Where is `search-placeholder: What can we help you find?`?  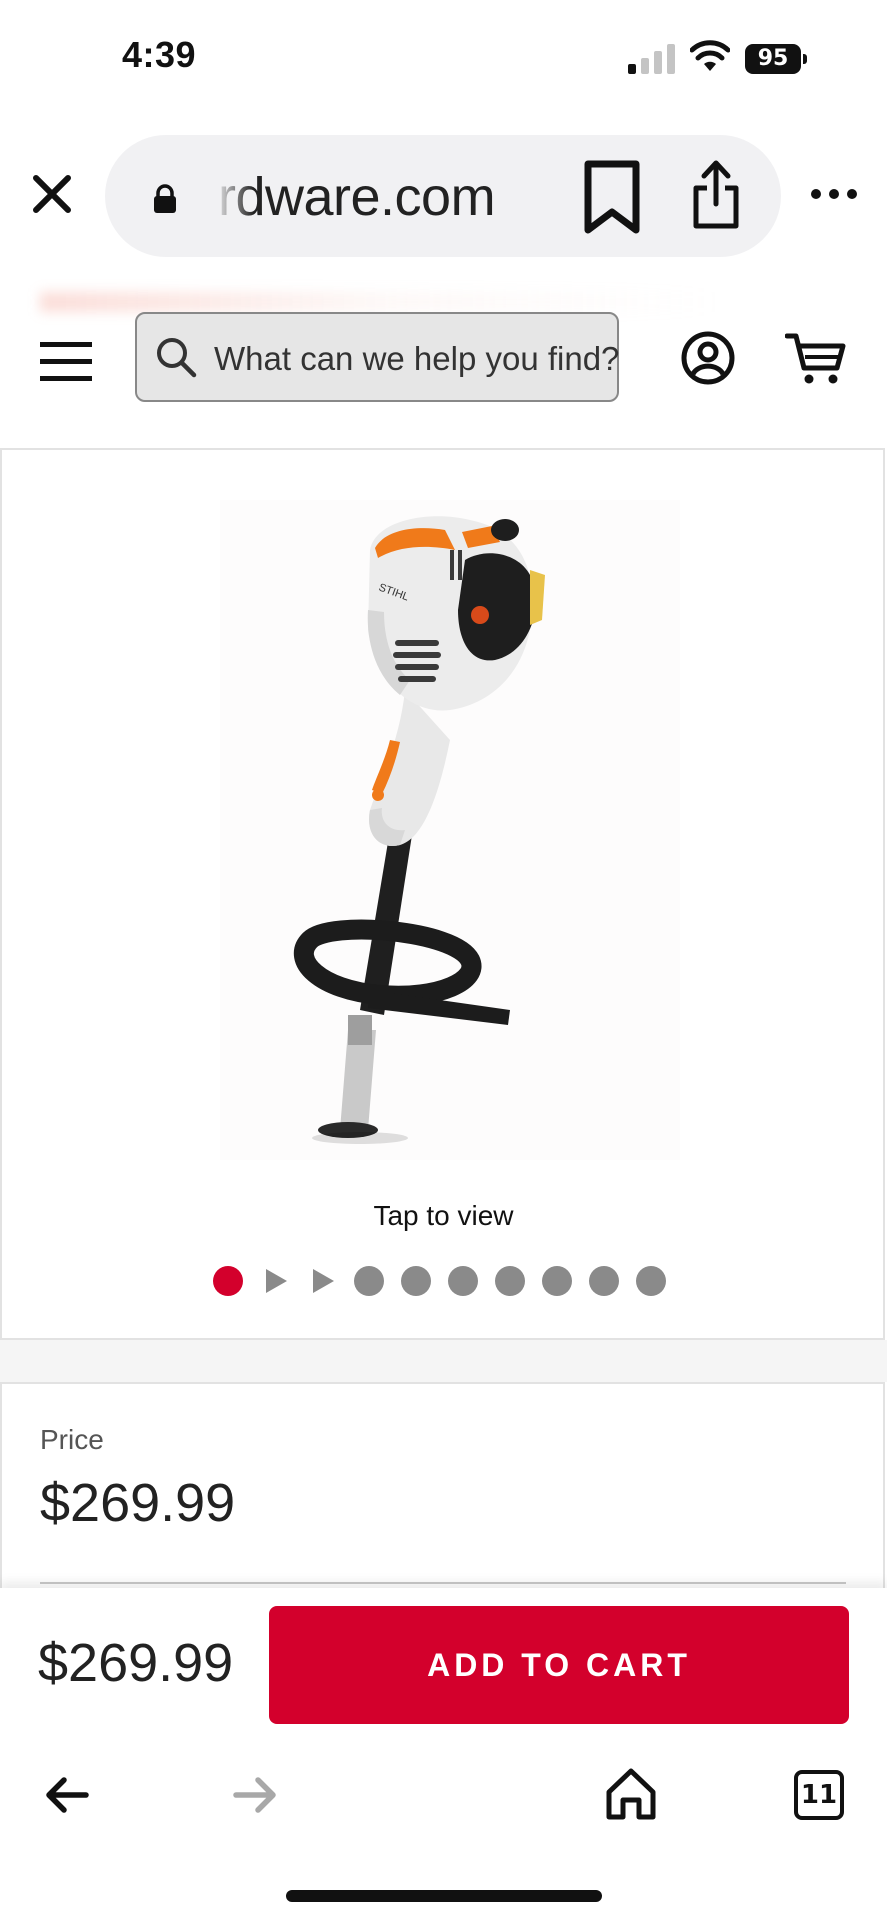 search-placeholder: What can we help you find? is located at coordinates (416, 359).